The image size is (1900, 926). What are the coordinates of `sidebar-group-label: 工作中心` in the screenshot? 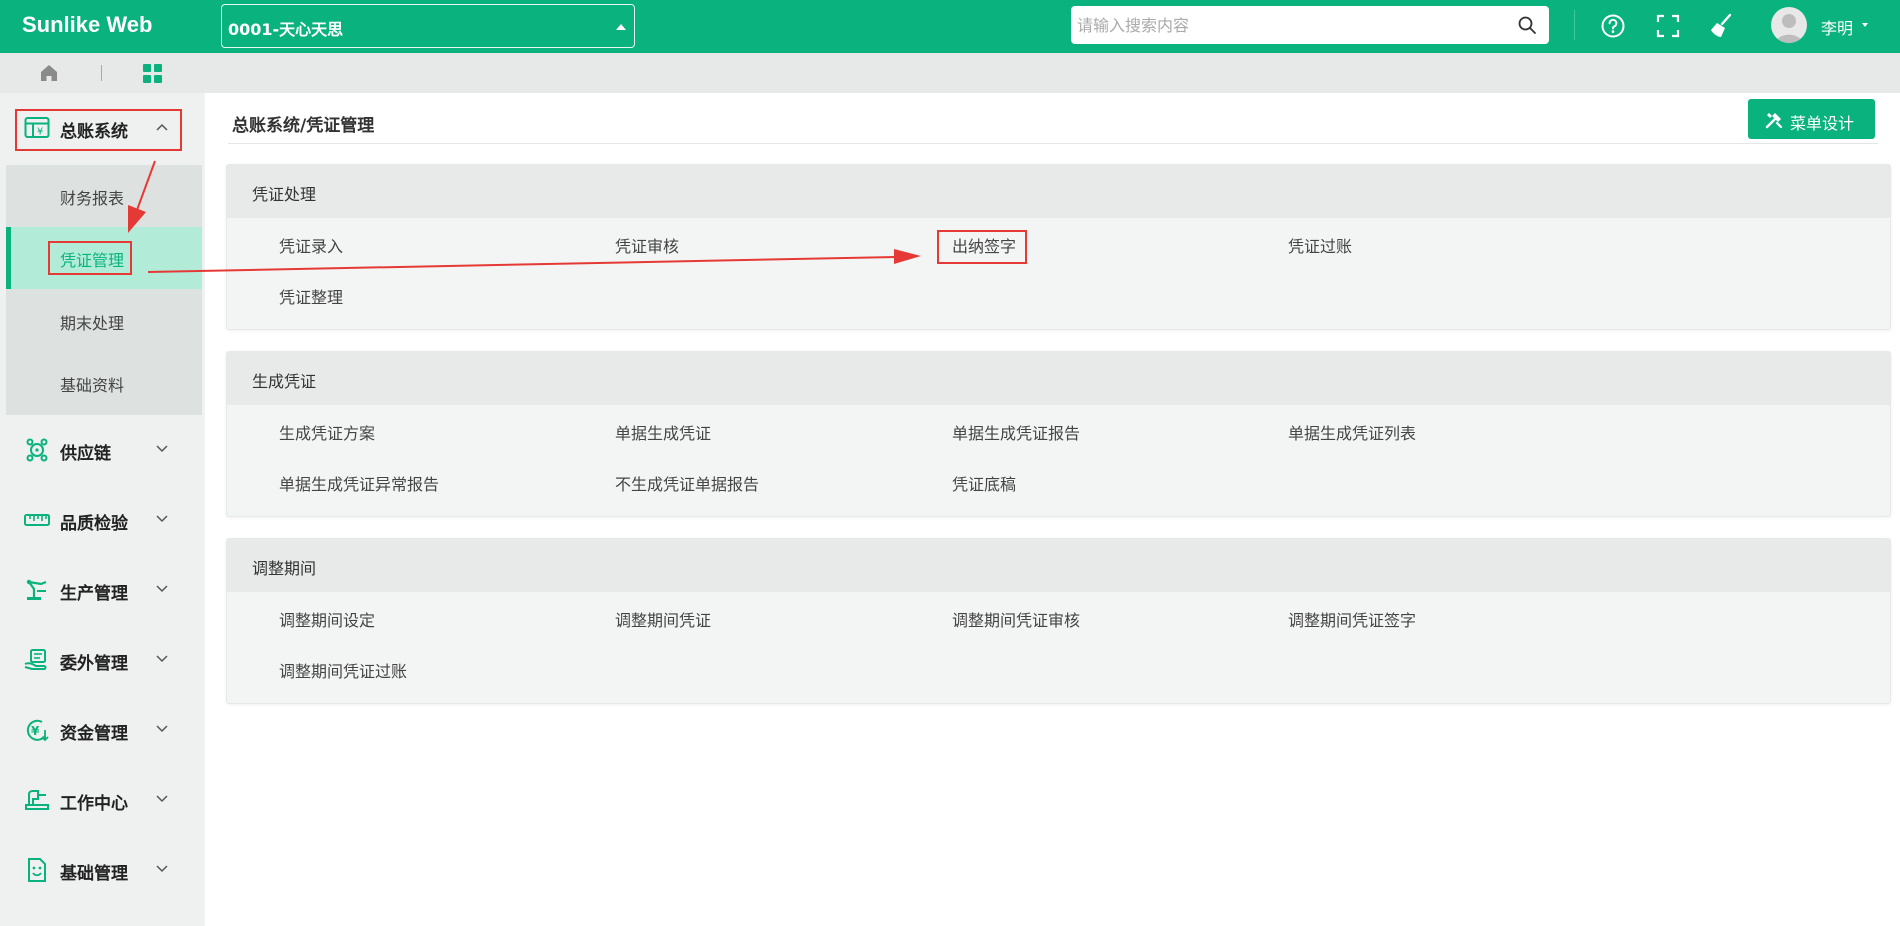 It's located at (94, 804).